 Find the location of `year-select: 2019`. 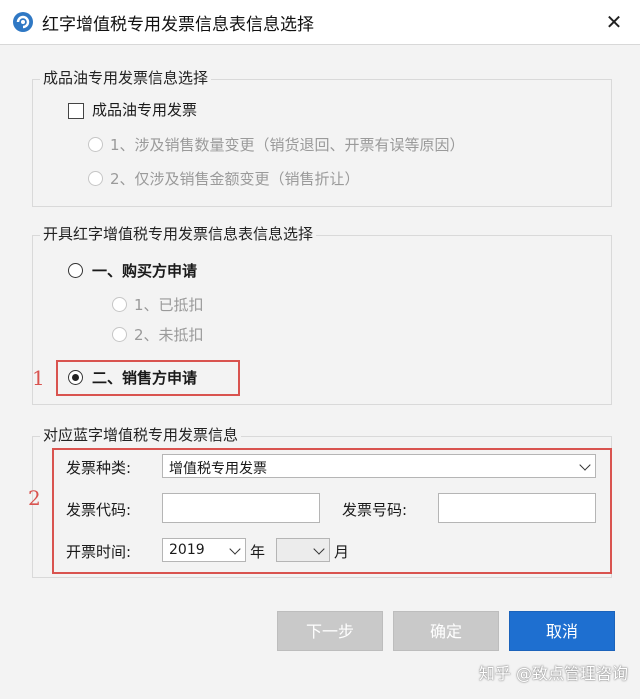

year-select: 2019 is located at coordinates (204, 550).